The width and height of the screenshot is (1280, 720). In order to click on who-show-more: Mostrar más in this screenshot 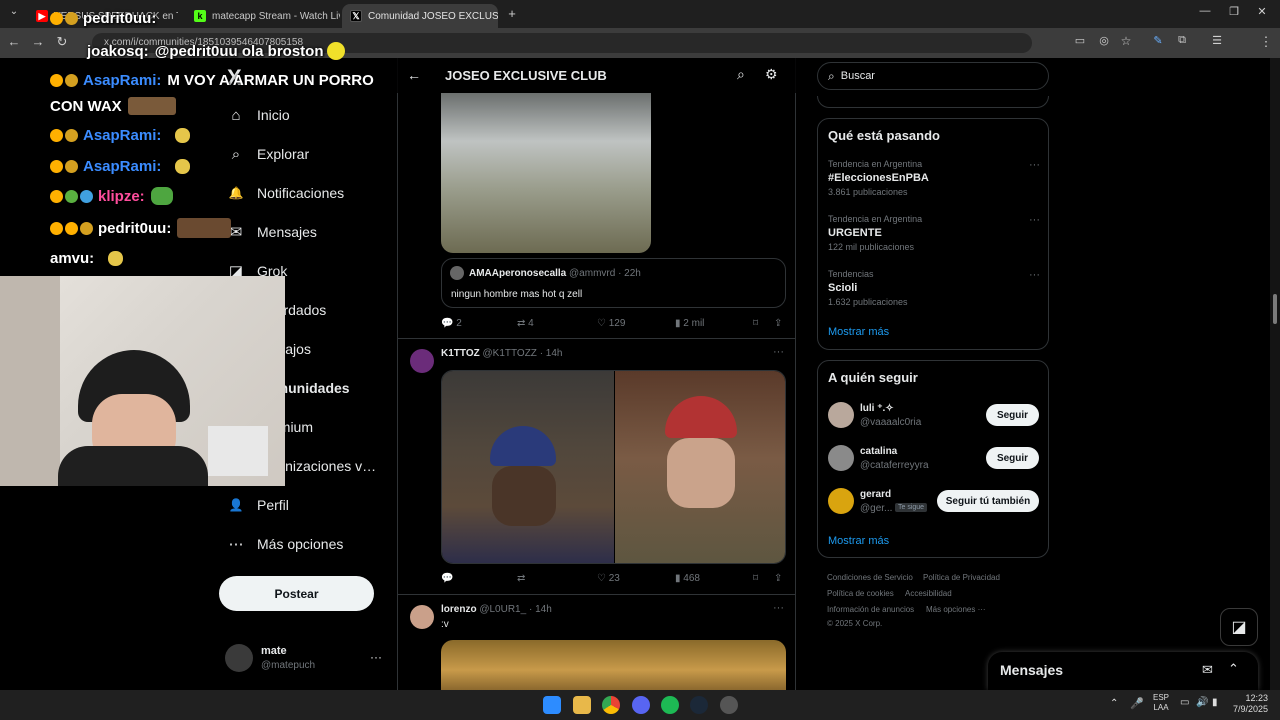, I will do `click(858, 541)`.